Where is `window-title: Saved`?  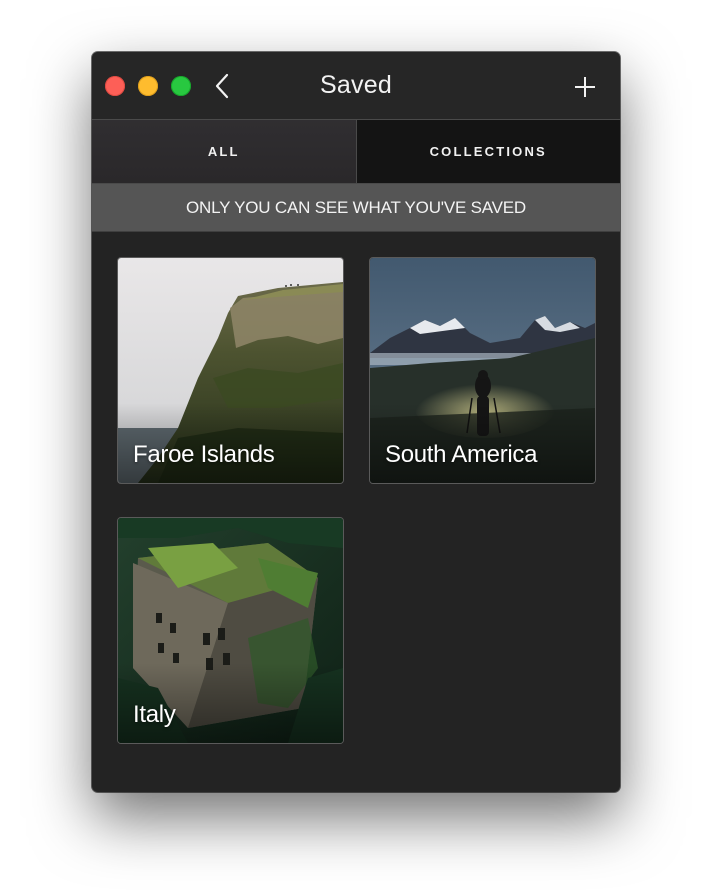
window-title: Saved is located at coordinates (356, 85).